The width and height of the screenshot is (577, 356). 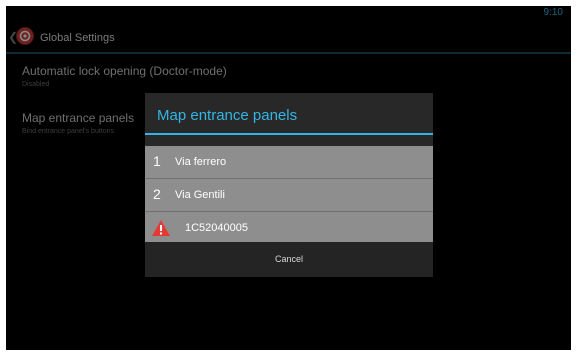 What do you see at coordinates (201, 162) in the screenshot?
I see `option-label: Via ferrero` at bounding box center [201, 162].